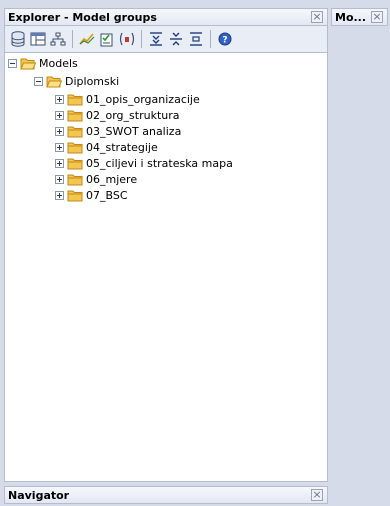 This screenshot has height=506, width=390. I want to click on help-icon: ?, so click(225, 39).